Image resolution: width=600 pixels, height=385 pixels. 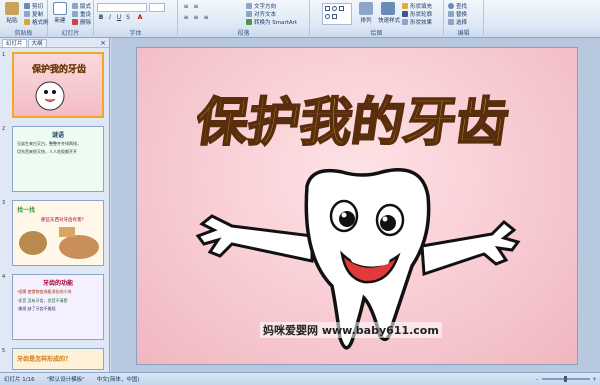 I want to click on italic-button: I, so click(x=110, y=18).